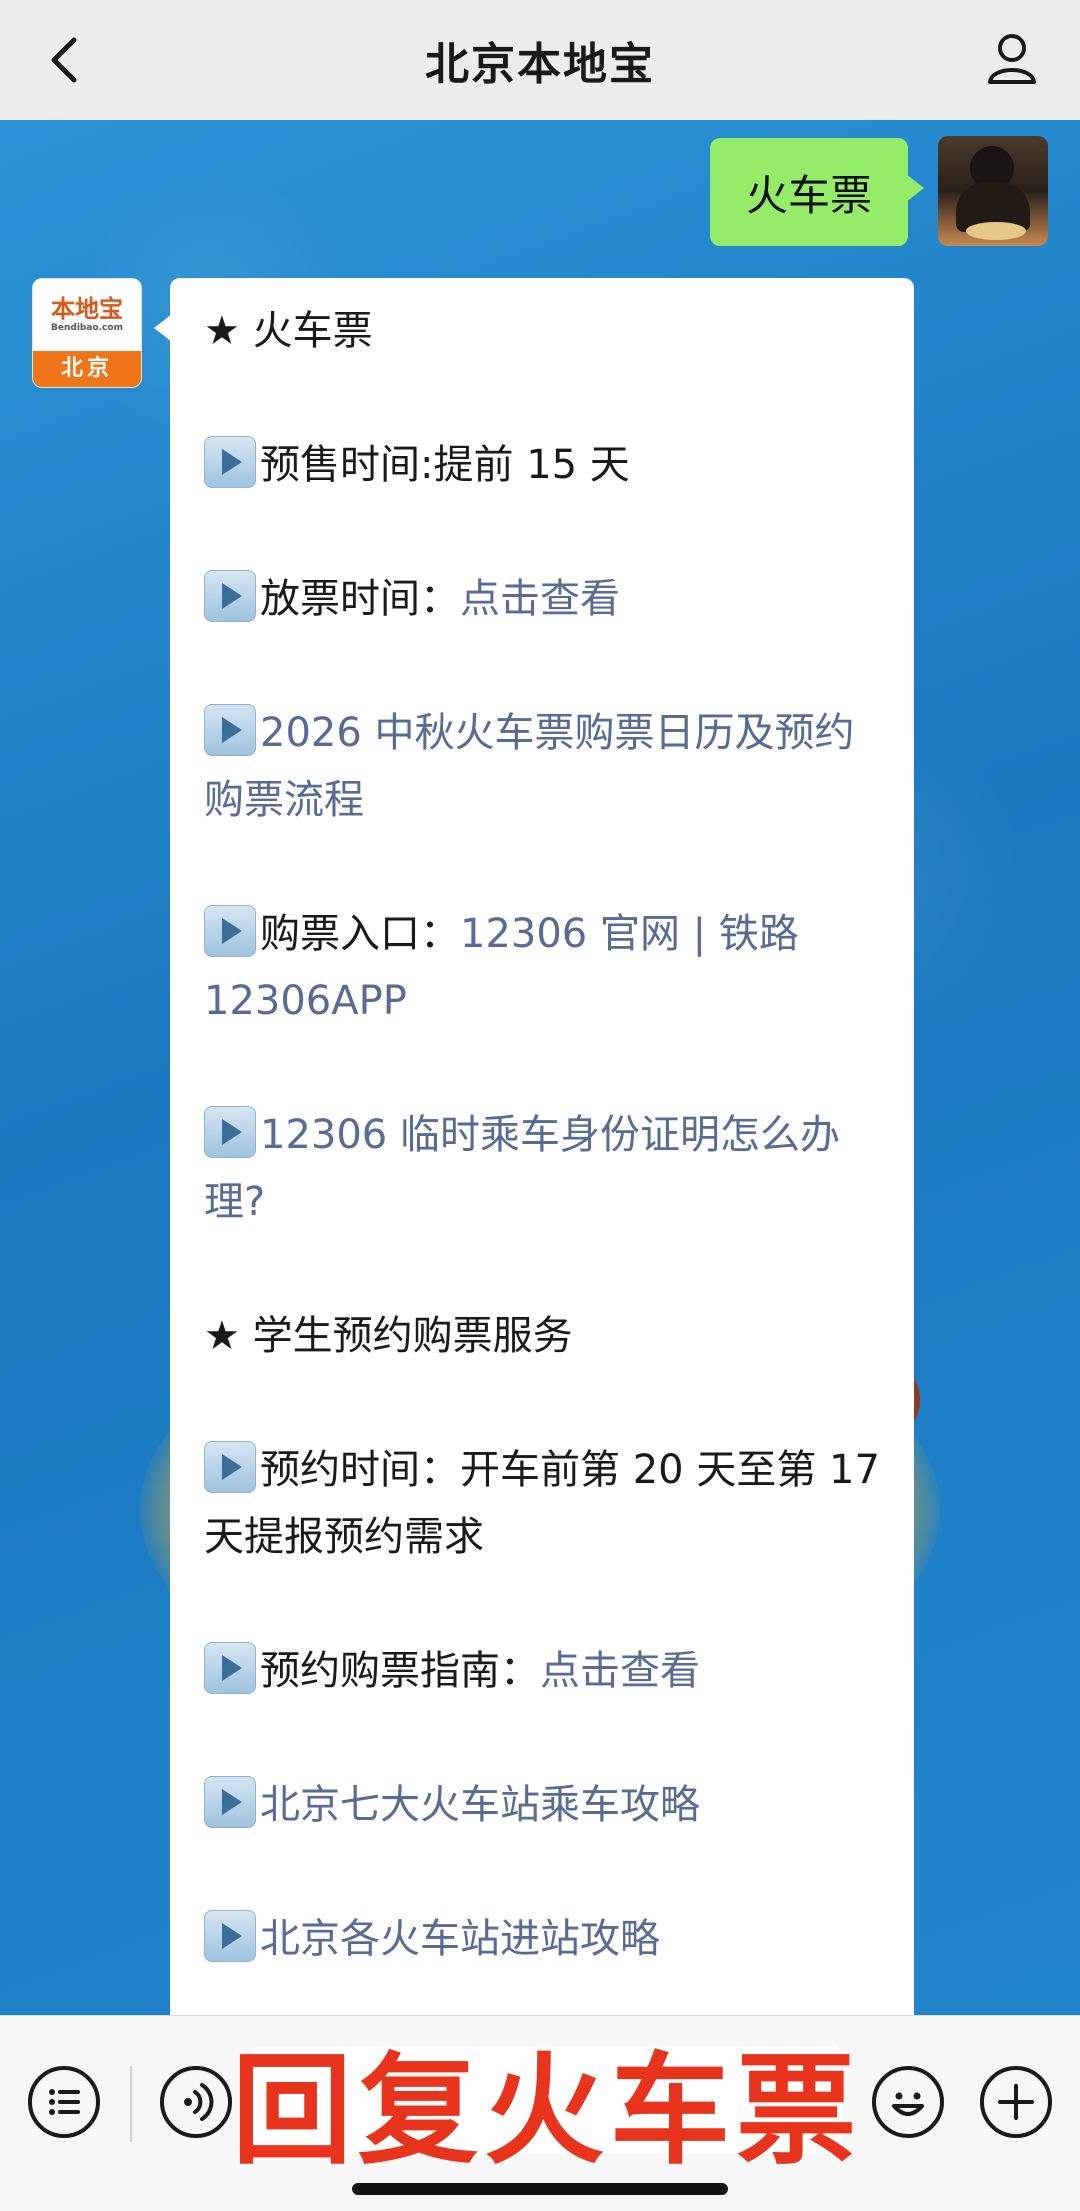 This screenshot has width=1080, height=2211. What do you see at coordinates (542, 1504) in the screenshot?
I see `list-item: 预约时间：开车前第 20 天至第 17 天提报预约需求` at bounding box center [542, 1504].